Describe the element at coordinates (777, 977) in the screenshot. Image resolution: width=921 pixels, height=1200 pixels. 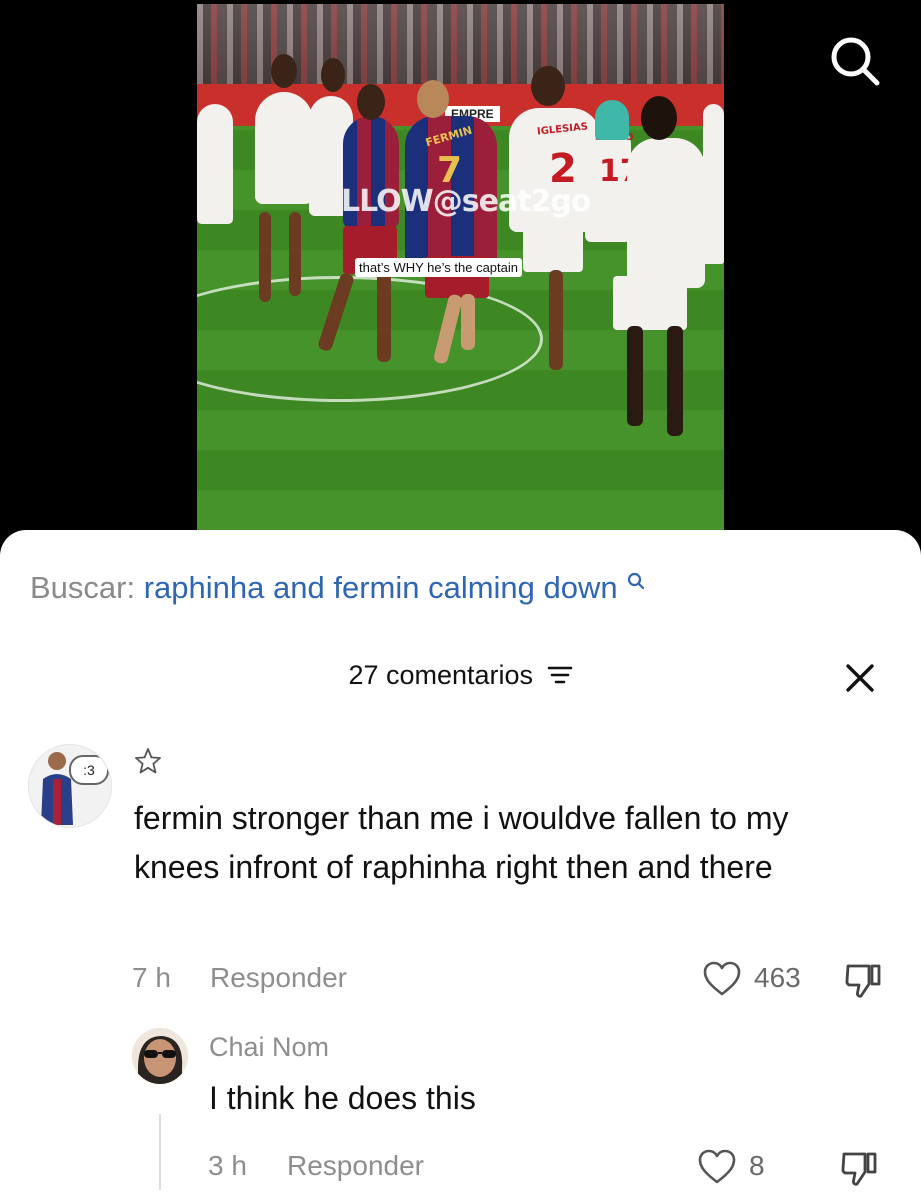
I see `like-count: 463` at that location.